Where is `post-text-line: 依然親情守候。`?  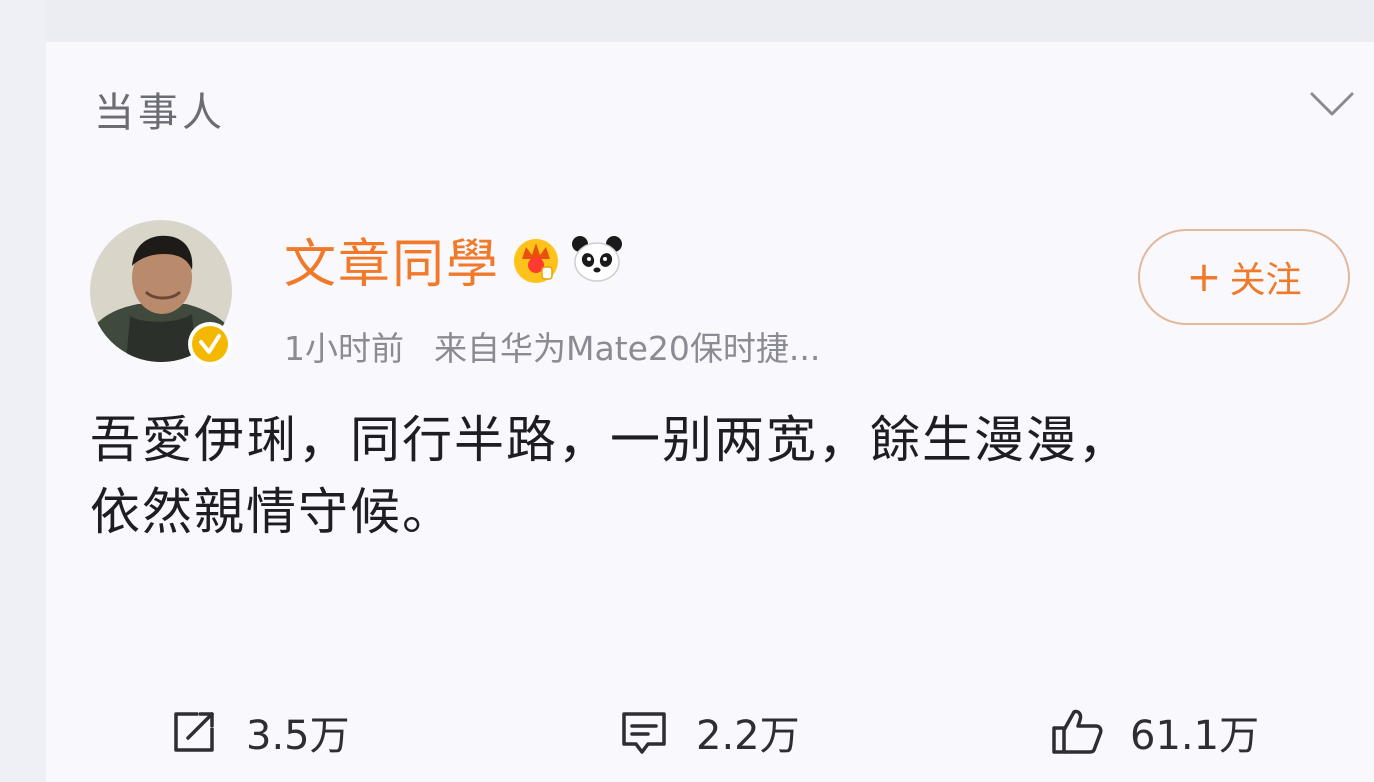
post-text-line: 依然親情守候。 is located at coordinates (272, 512).